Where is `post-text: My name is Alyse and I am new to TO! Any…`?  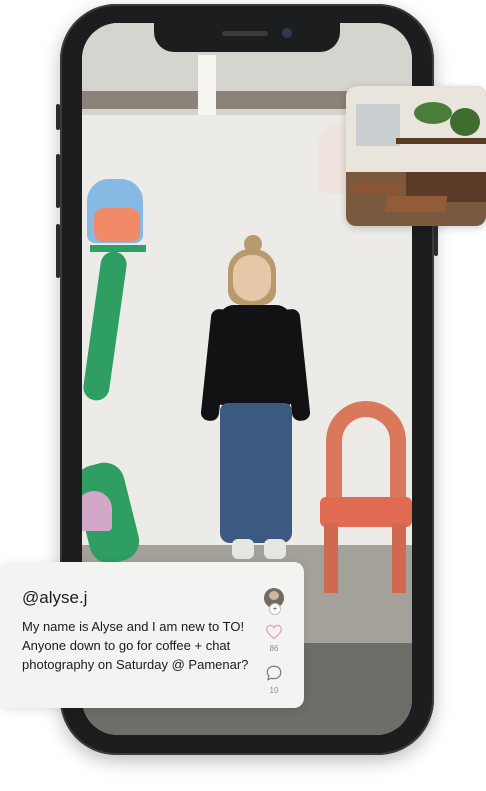
post-text: My name is Alyse and I am new to TO! Any… is located at coordinates (140, 645).